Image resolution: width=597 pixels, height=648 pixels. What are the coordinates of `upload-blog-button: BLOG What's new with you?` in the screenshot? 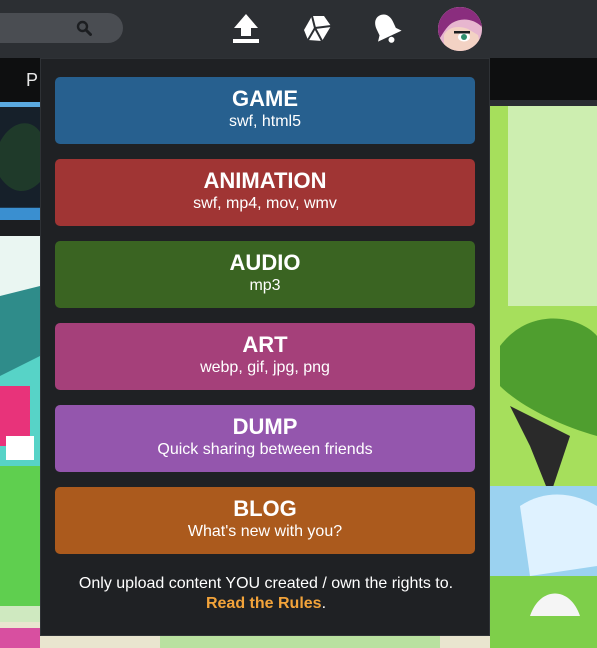 It's located at (265, 520).